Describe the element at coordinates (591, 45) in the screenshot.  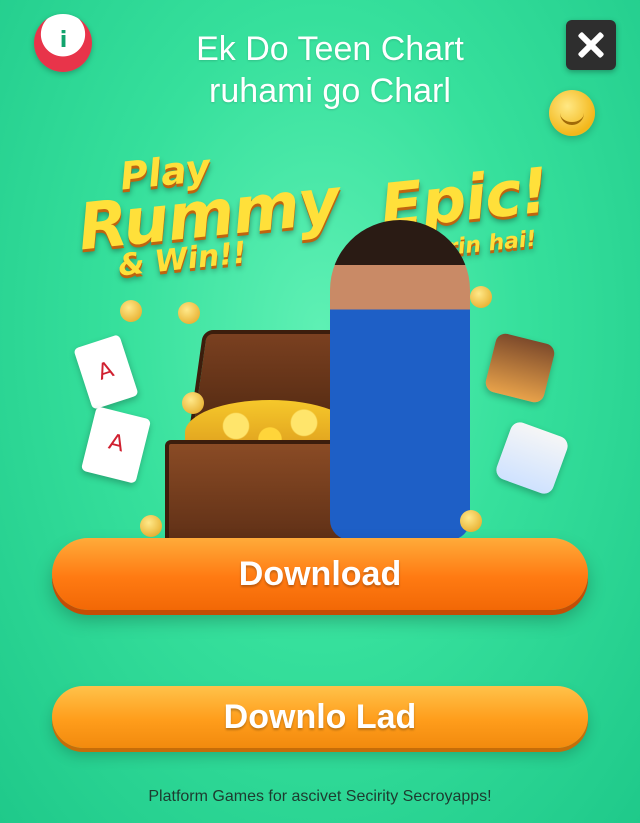
I see `close-button` at that location.